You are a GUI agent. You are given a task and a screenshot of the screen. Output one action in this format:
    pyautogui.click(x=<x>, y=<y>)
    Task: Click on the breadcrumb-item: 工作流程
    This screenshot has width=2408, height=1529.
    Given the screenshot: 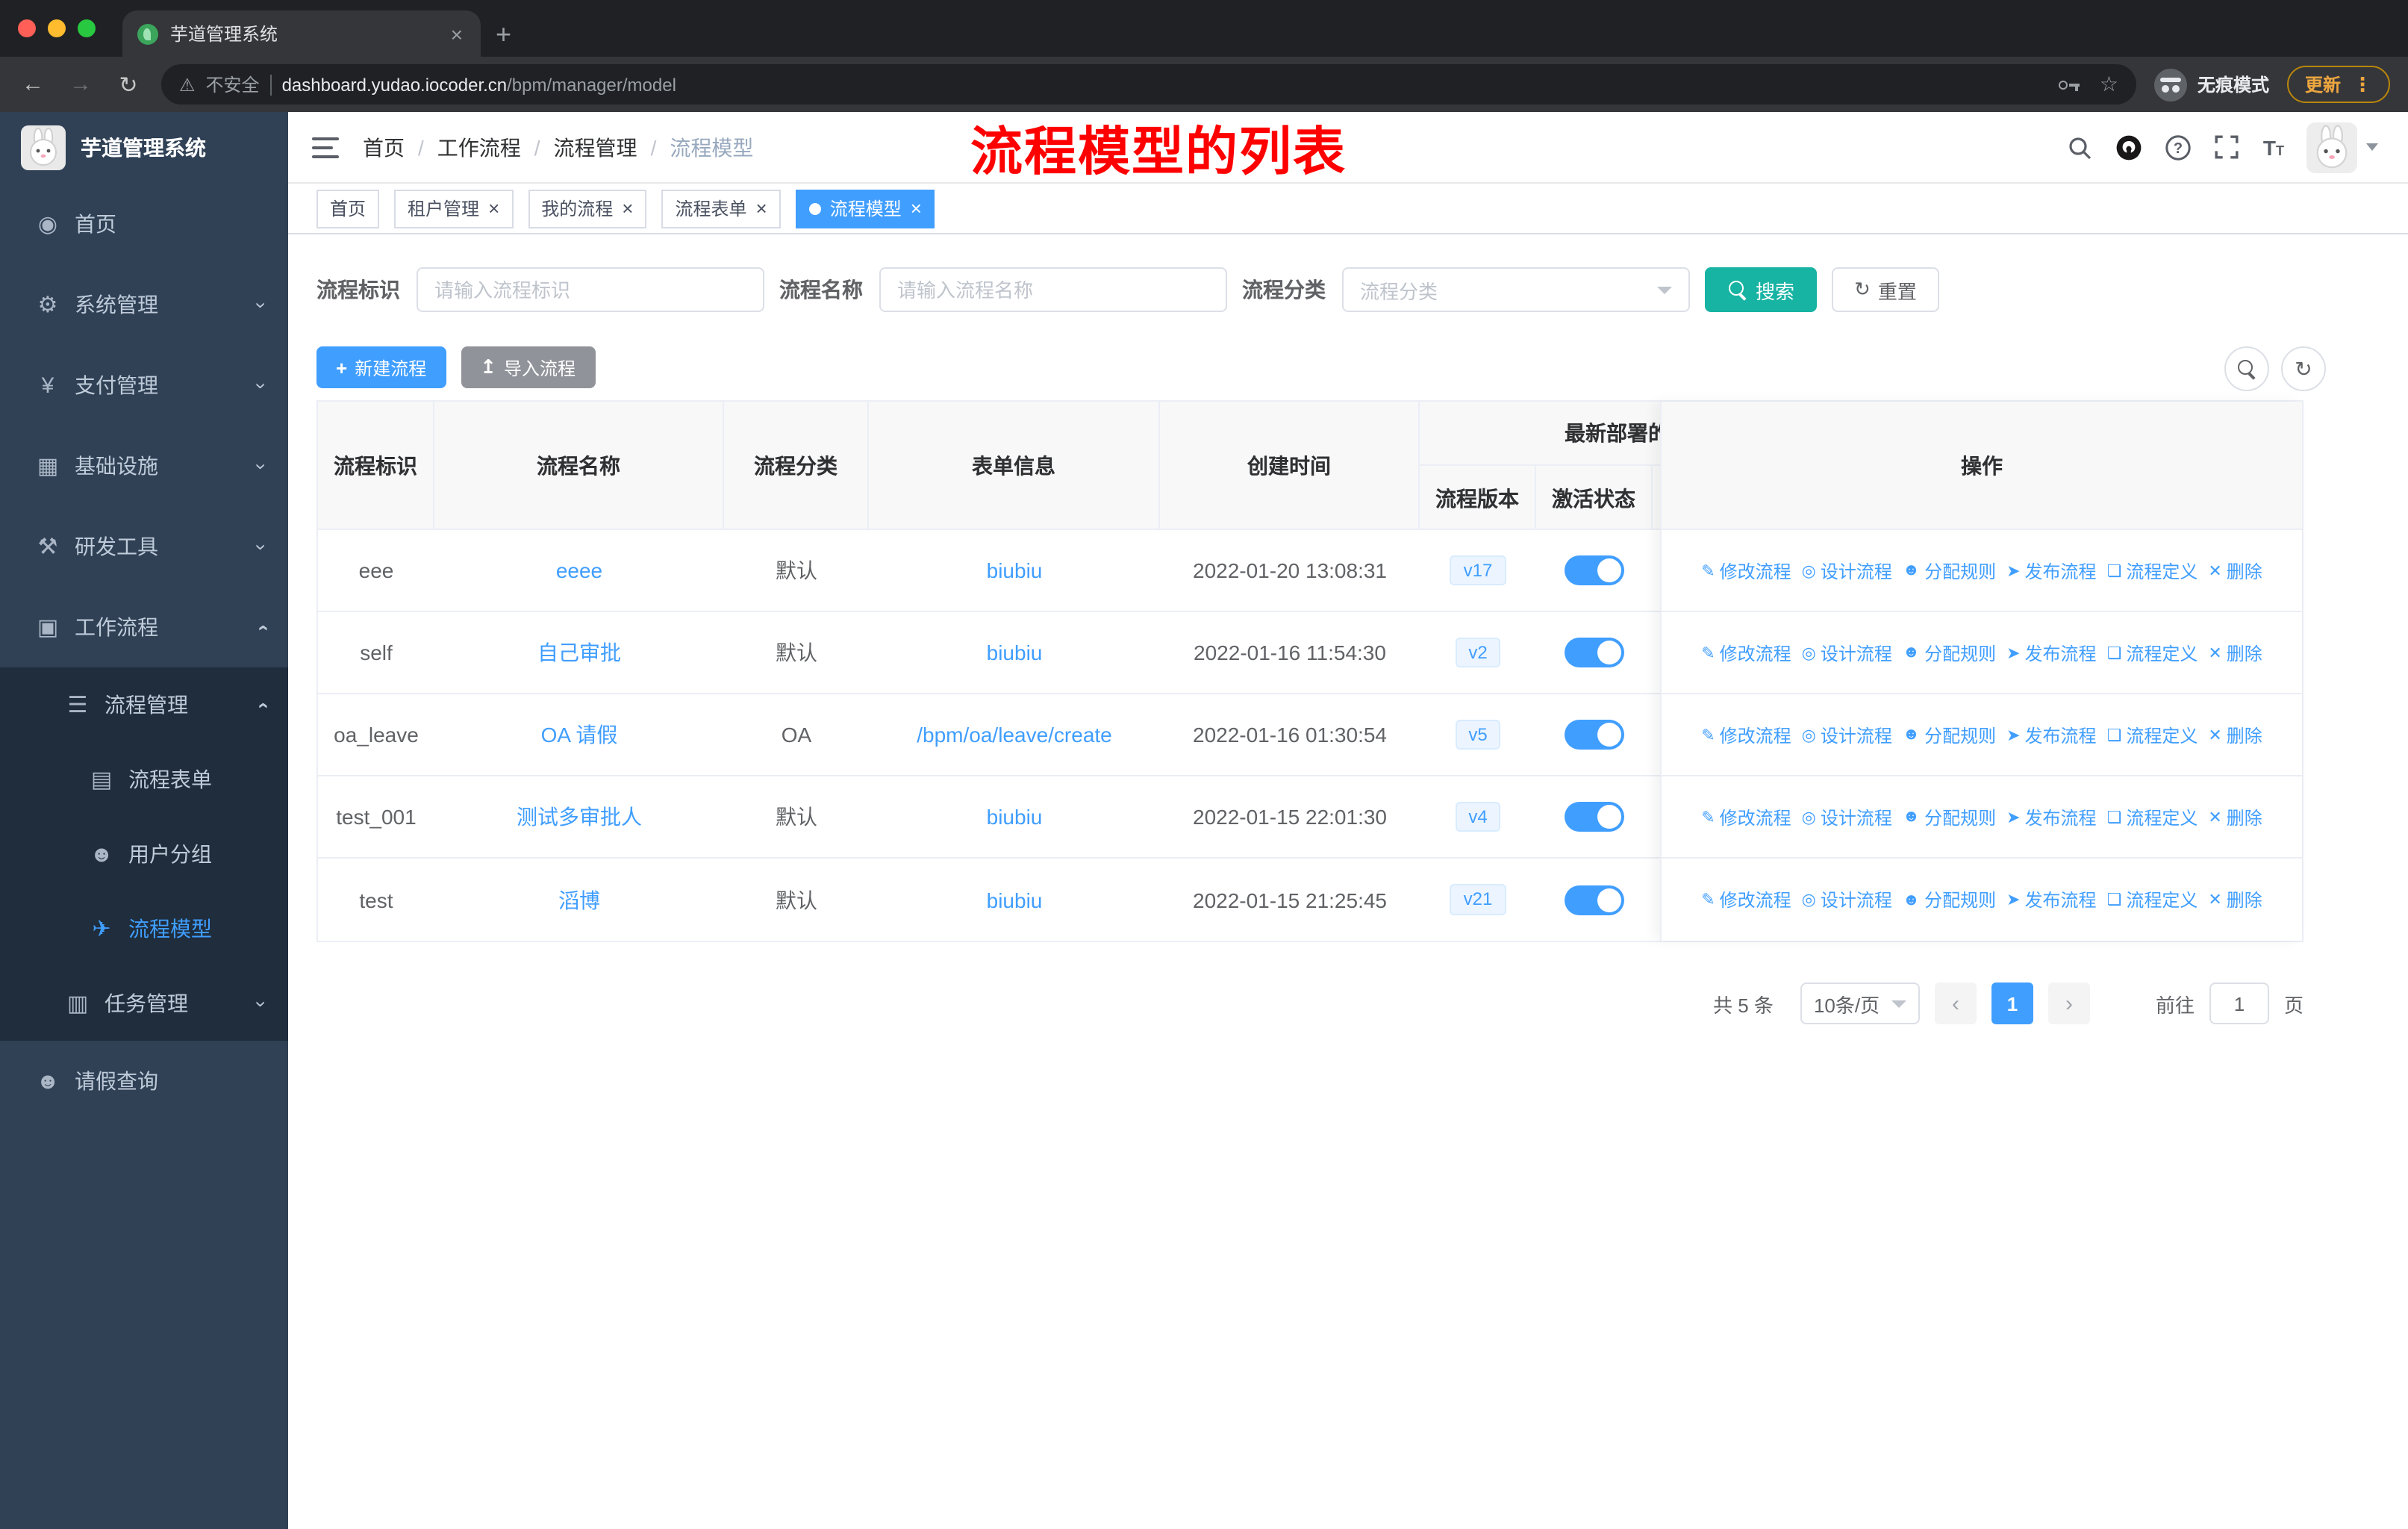 What is the action you would take?
    pyautogui.click(x=479, y=147)
    